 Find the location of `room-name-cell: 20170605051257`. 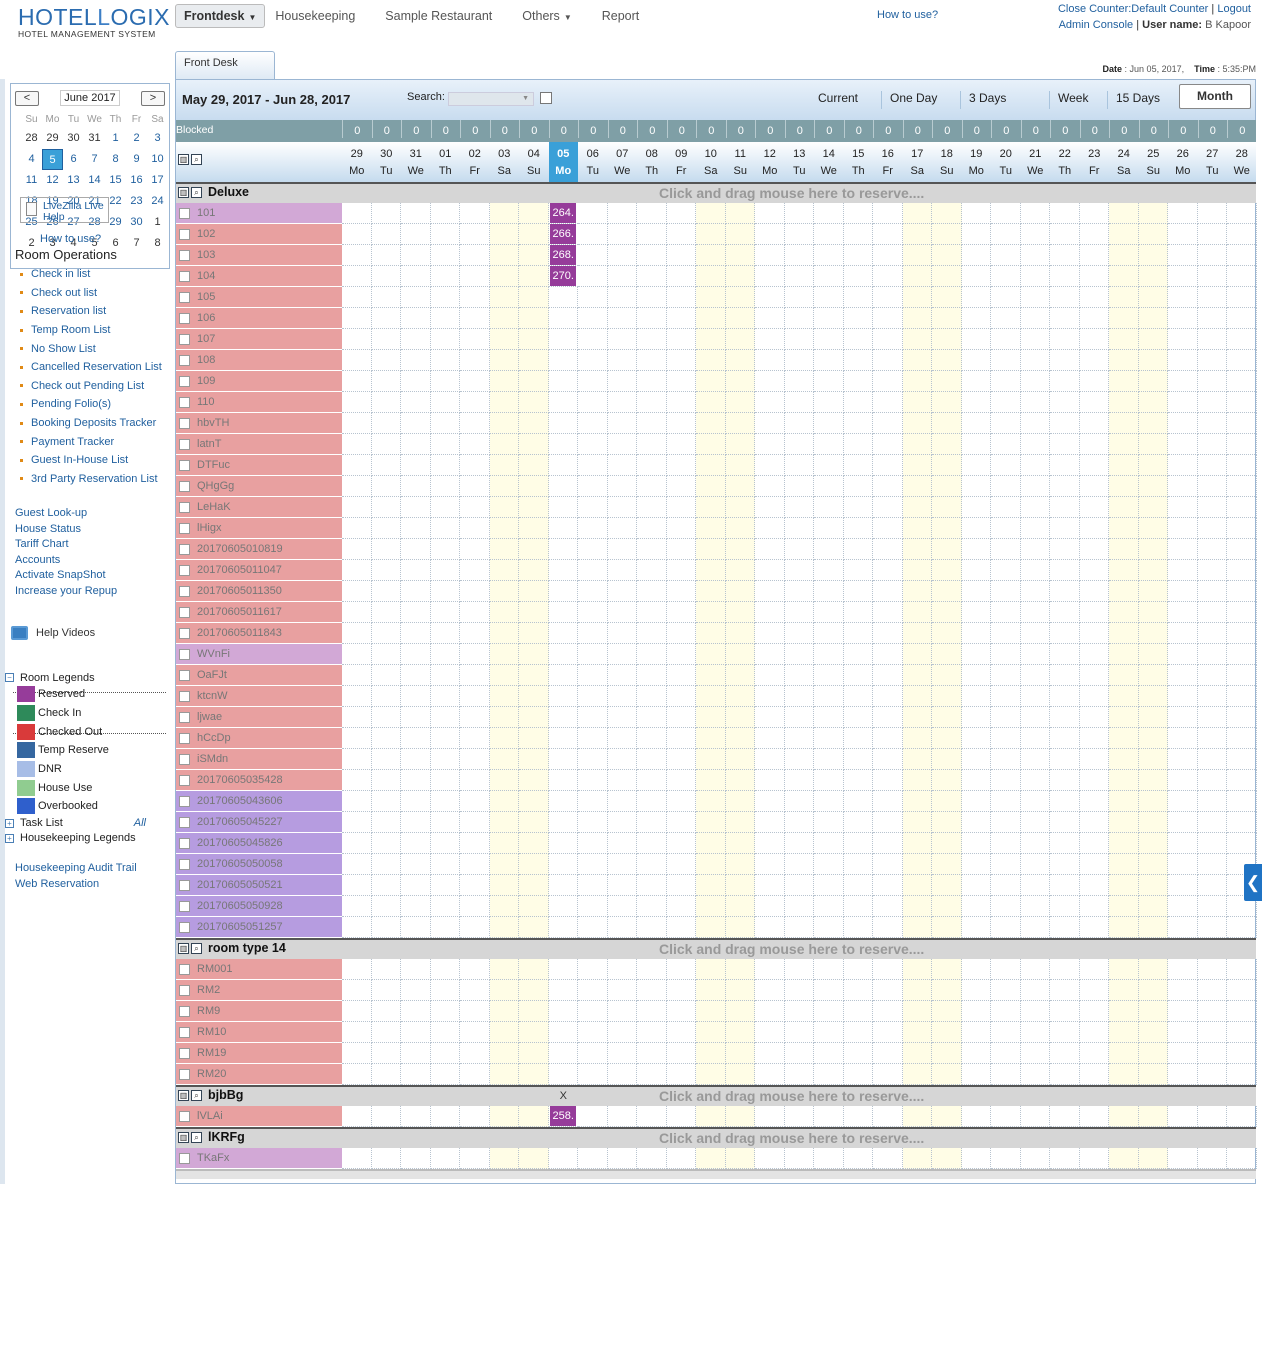

room-name-cell: 20170605051257 is located at coordinates (259, 927).